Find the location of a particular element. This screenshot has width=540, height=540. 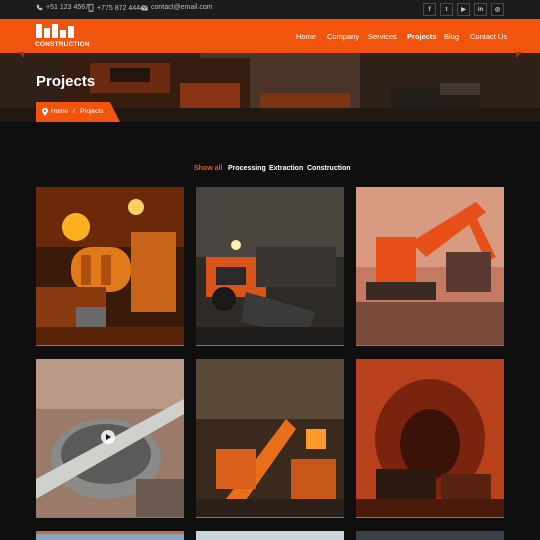

mobile-number: +775 872 4444 is located at coordinates (120, 8).